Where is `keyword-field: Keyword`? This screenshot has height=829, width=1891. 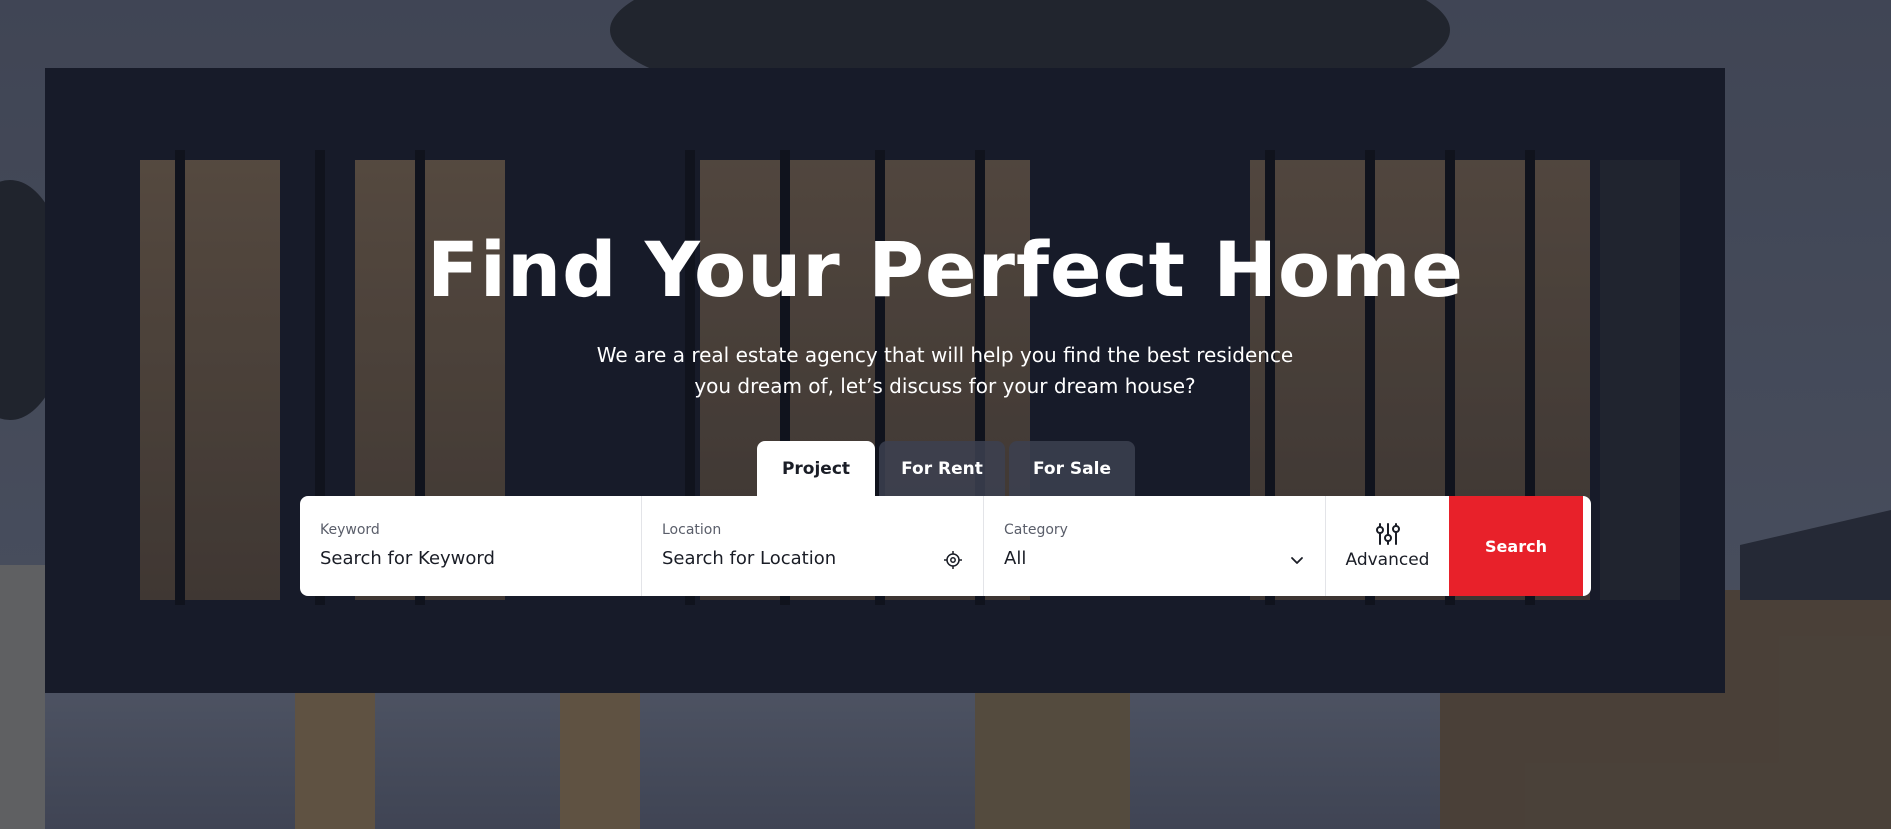
keyword-field: Keyword is located at coordinates (471, 546).